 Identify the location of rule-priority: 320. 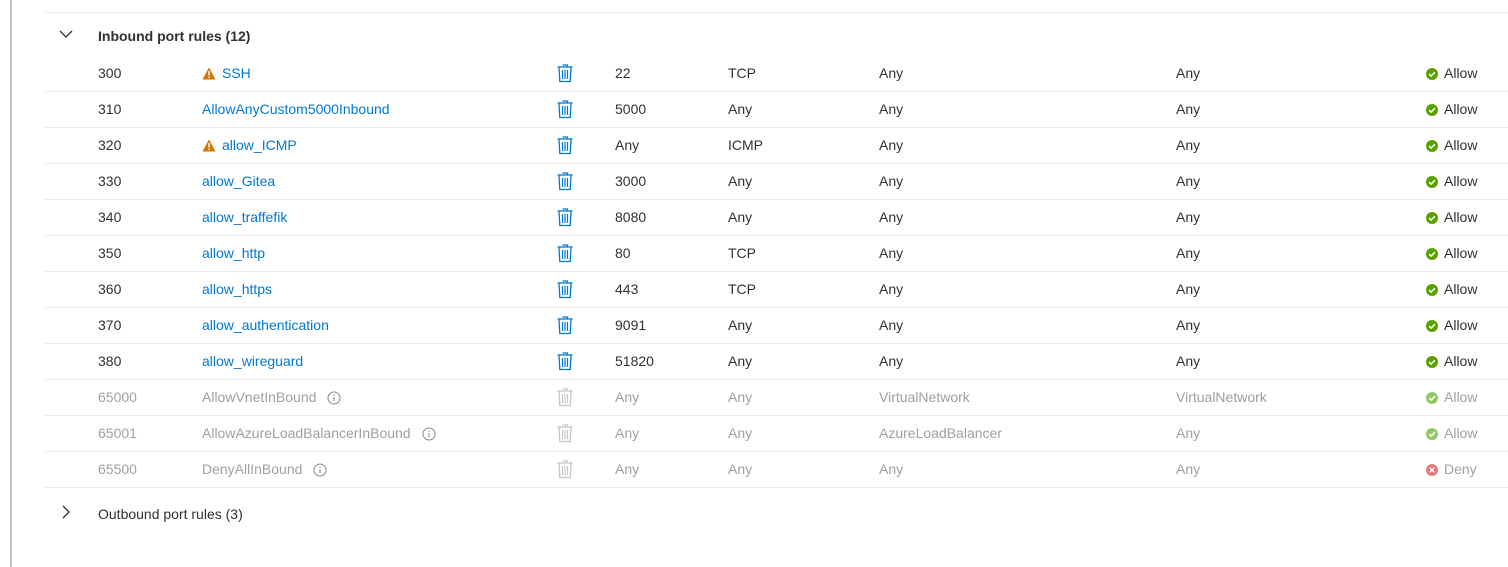
(110, 145).